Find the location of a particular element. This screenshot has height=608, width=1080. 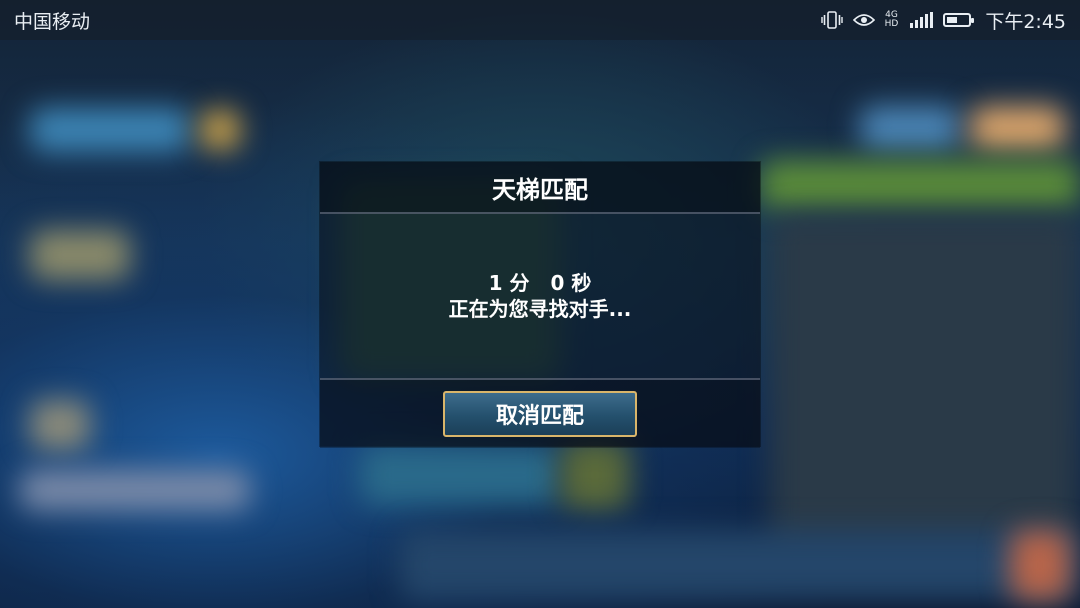

battery-icon is located at coordinates (959, 20).